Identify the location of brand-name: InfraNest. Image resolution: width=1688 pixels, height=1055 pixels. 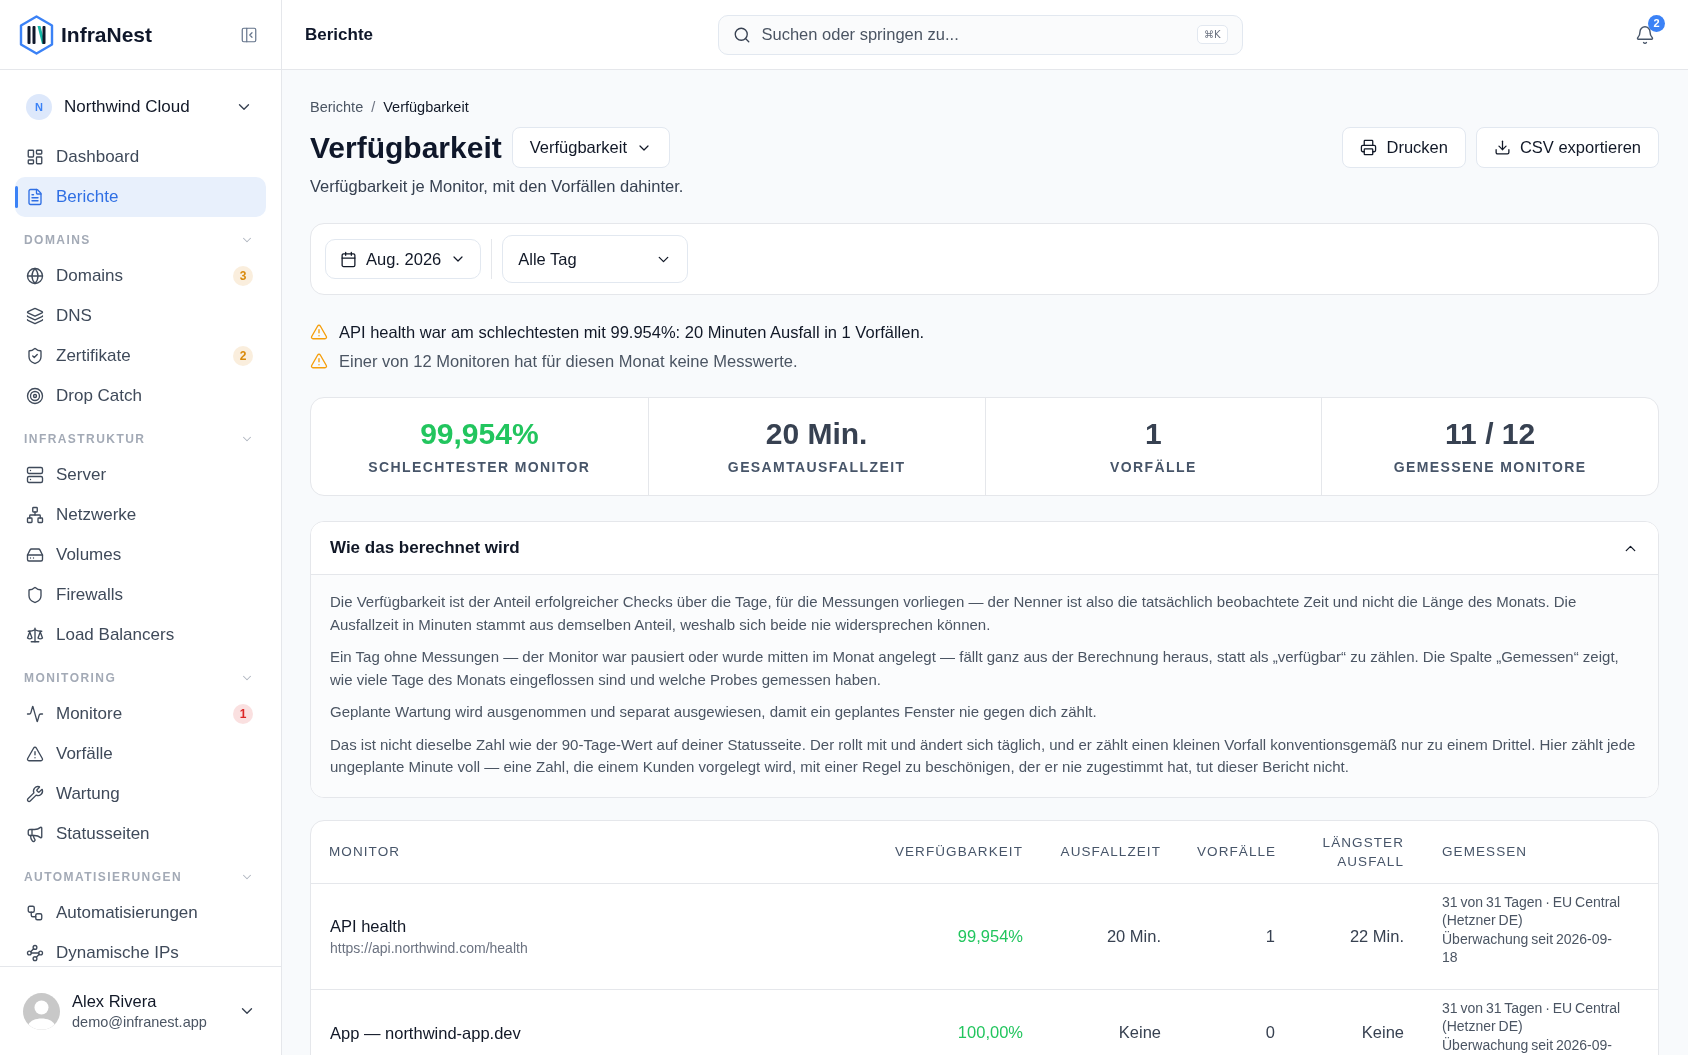
(107, 34).